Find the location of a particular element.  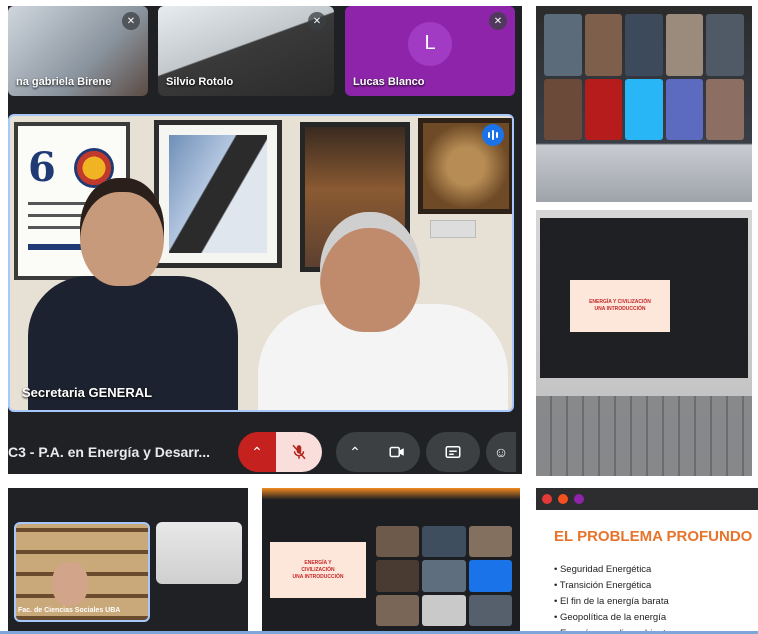

emoji-icon: ☺ is located at coordinates (501, 452).